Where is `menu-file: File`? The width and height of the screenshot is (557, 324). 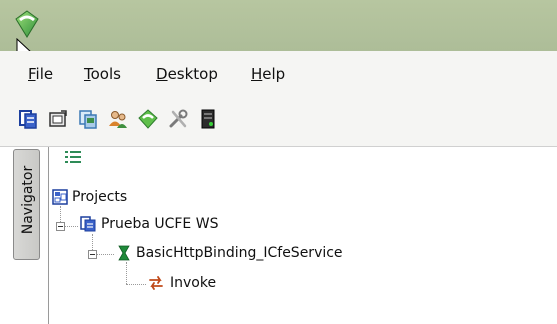 menu-file: File is located at coordinates (40, 74).